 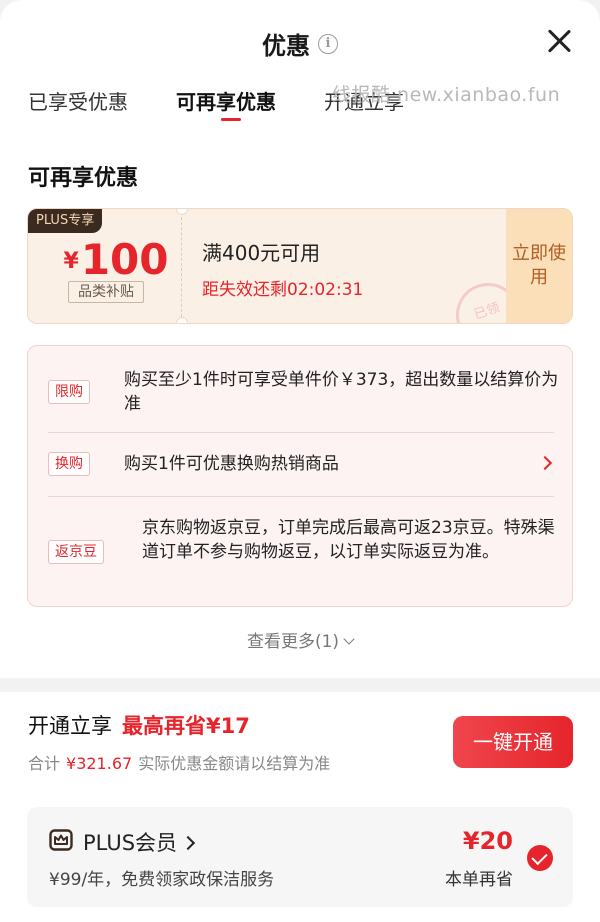 I want to click on membership-highlight: 最高再省¥17, so click(x=186, y=726).